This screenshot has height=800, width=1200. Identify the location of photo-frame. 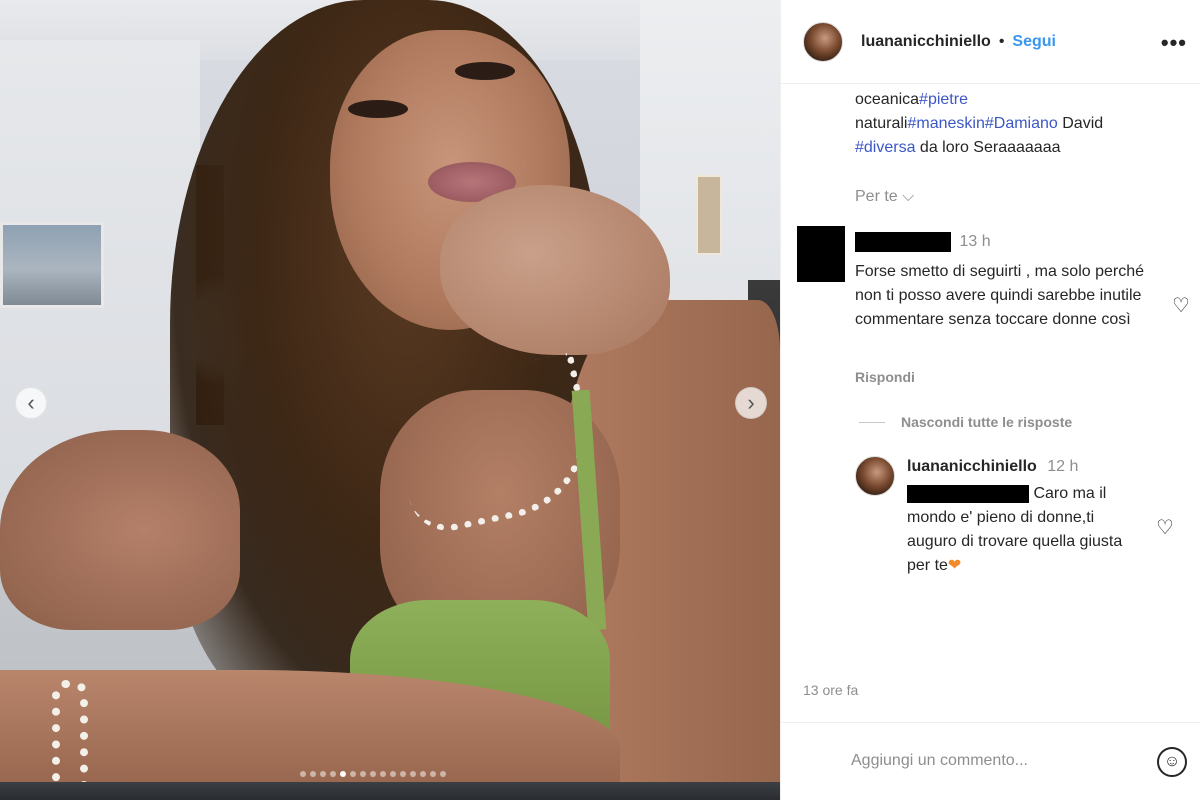
(709, 215).